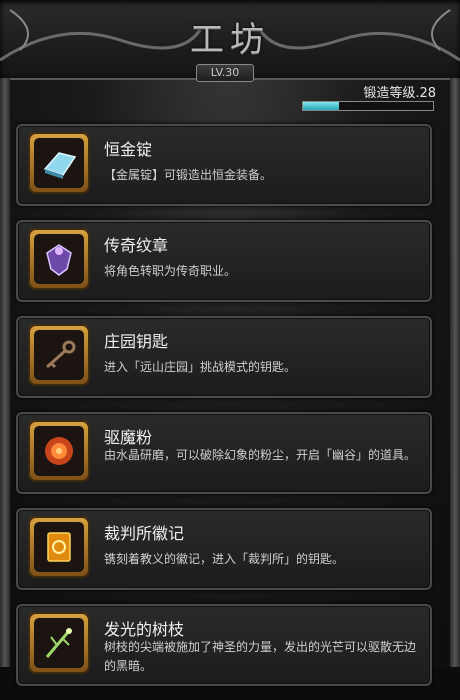  I want to click on page-title: 工坊, so click(230, 40).